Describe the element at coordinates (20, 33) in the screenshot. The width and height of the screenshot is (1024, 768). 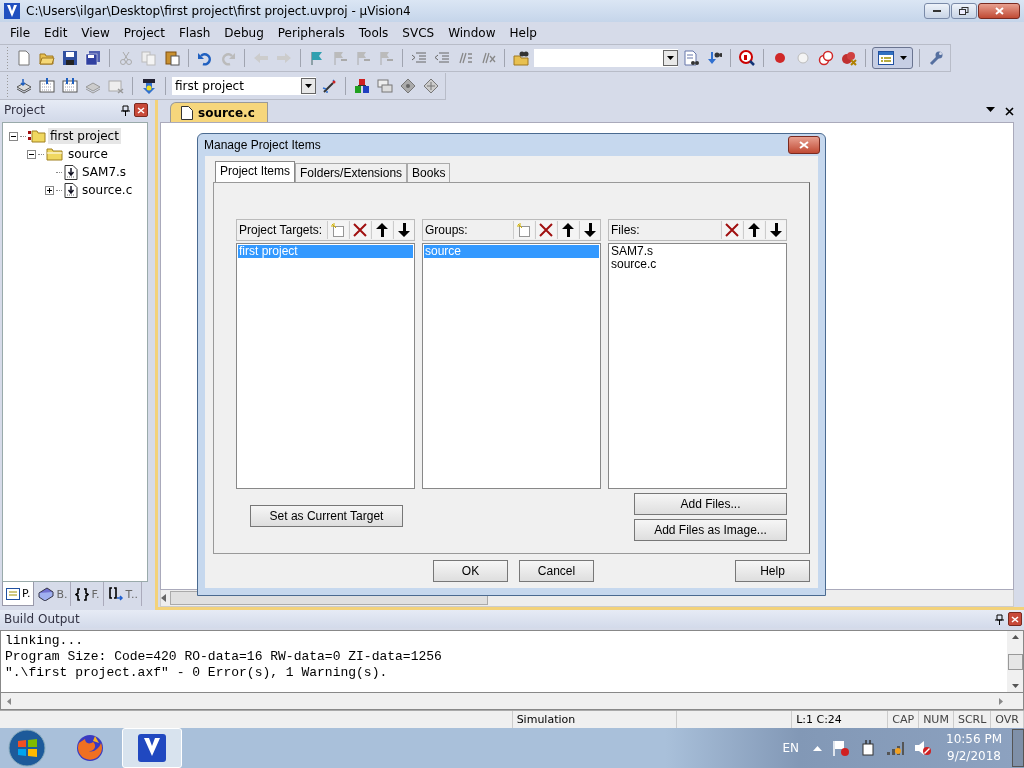
I see `menu-item: File` at that location.